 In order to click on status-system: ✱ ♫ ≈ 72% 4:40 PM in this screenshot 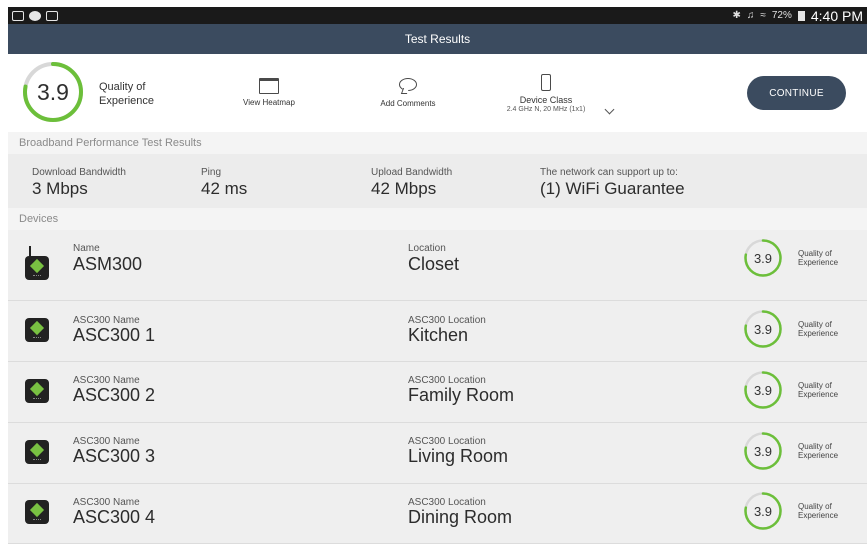, I will do `click(797, 16)`.